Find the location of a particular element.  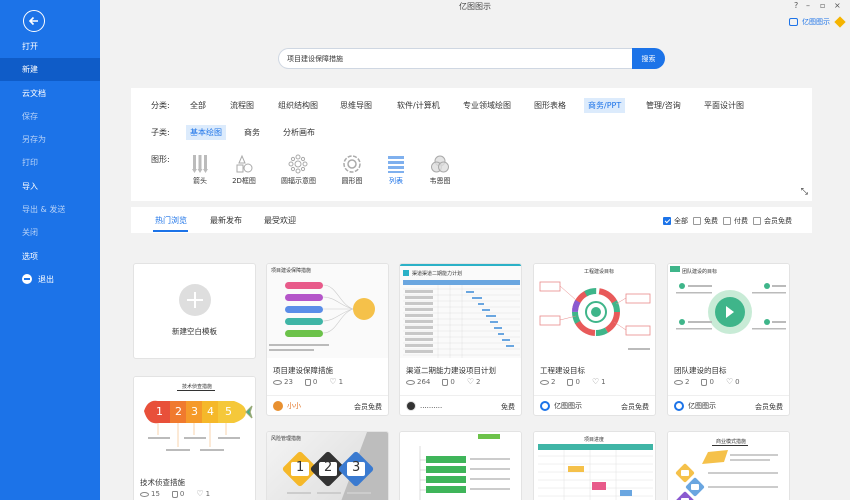

template-card: 团队建设的目标 团队建设的目标 2 0 ♡ 0 亿图图示 会员免费 is located at coordinates (728, 339).